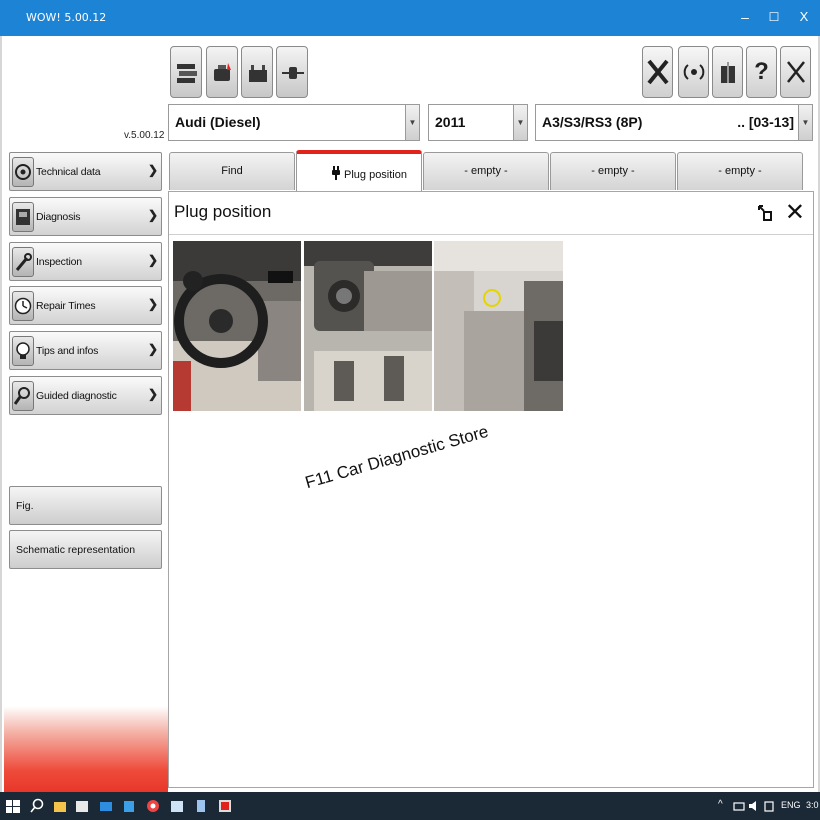  Describe the element at coordinates (674, 122) in the screenshot. I see `model-select: A3/S3/RS3 (8P) .. [03-13] ▼` at that location.